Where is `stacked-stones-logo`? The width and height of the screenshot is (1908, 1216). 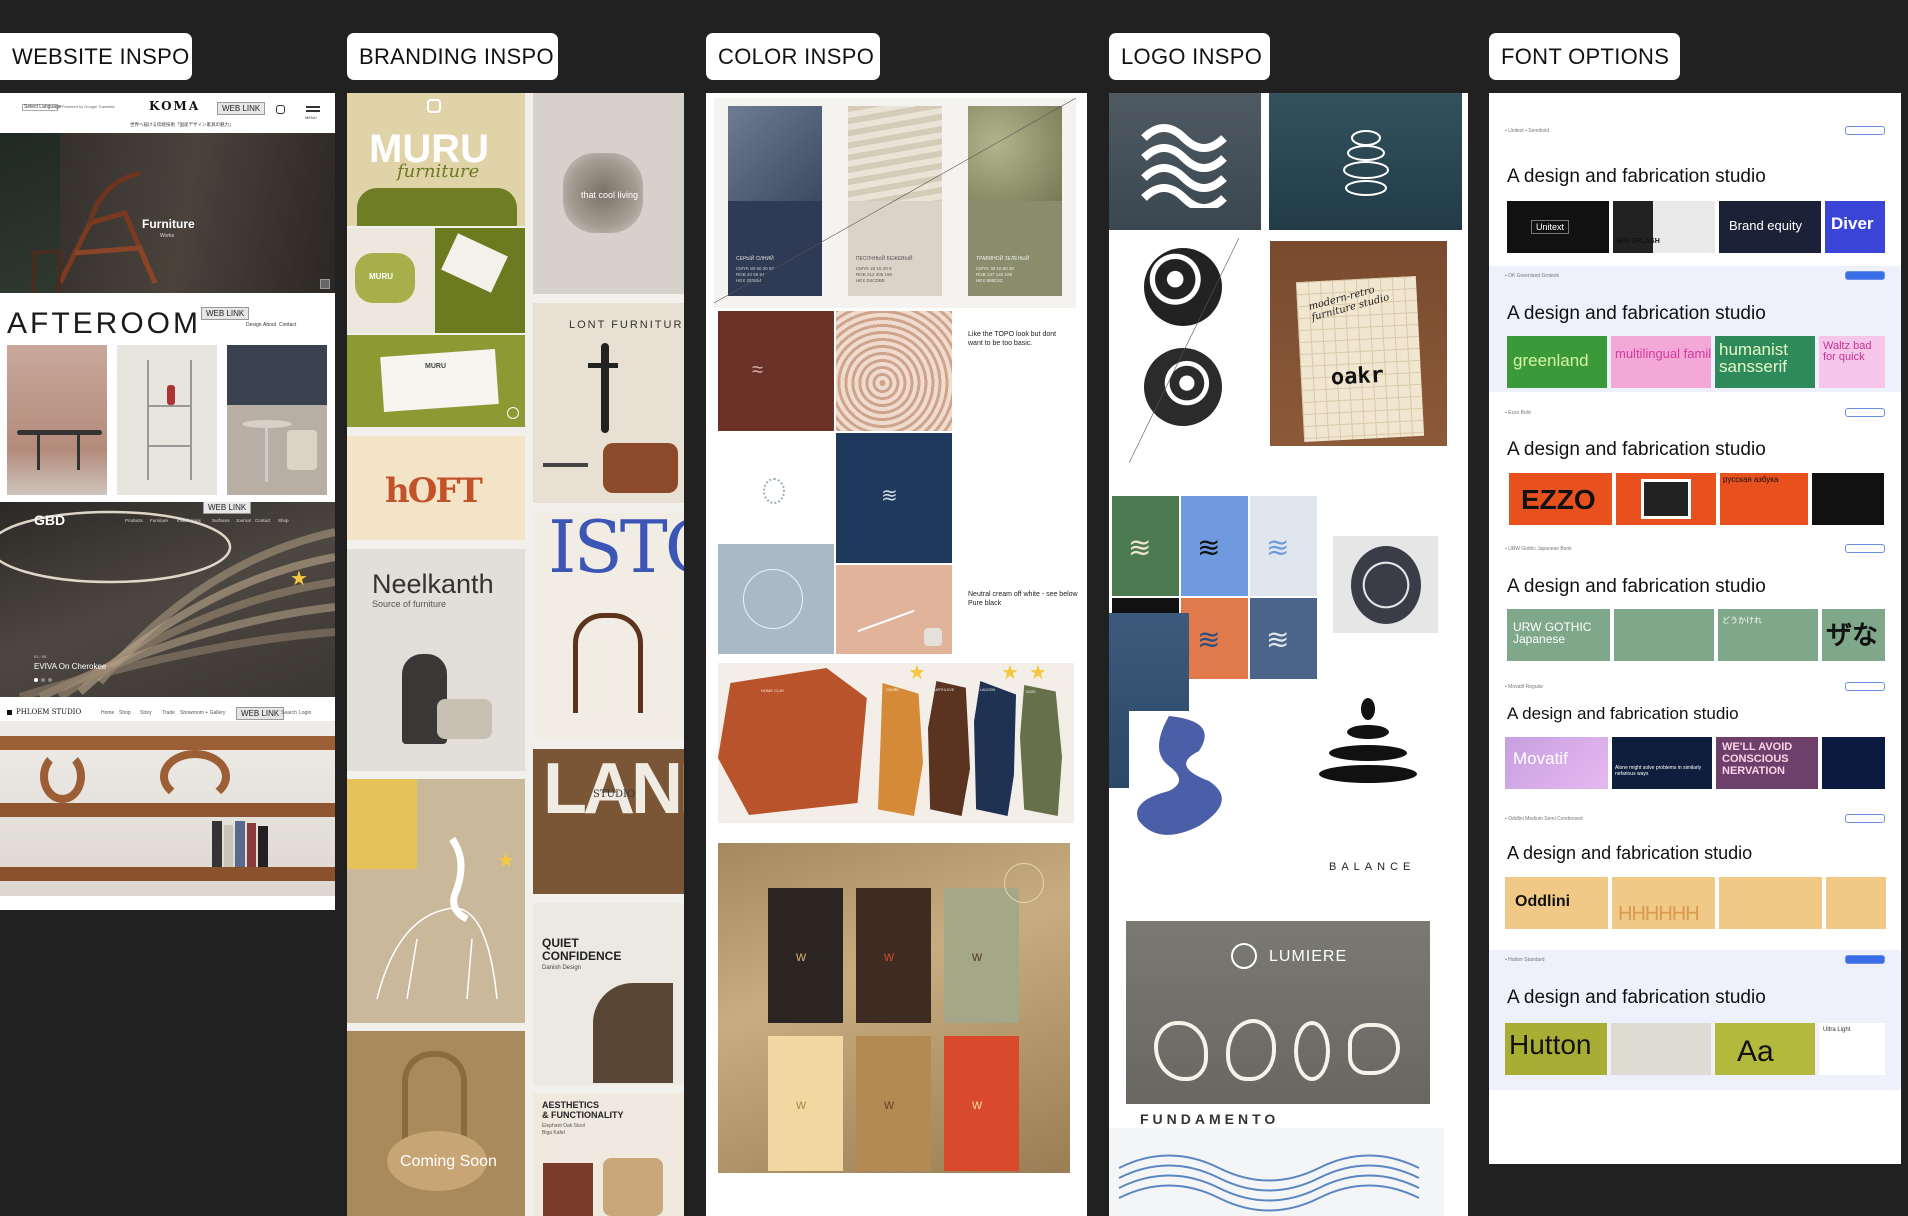
stacked-stones-logo is located at coordinates (1365, 161).